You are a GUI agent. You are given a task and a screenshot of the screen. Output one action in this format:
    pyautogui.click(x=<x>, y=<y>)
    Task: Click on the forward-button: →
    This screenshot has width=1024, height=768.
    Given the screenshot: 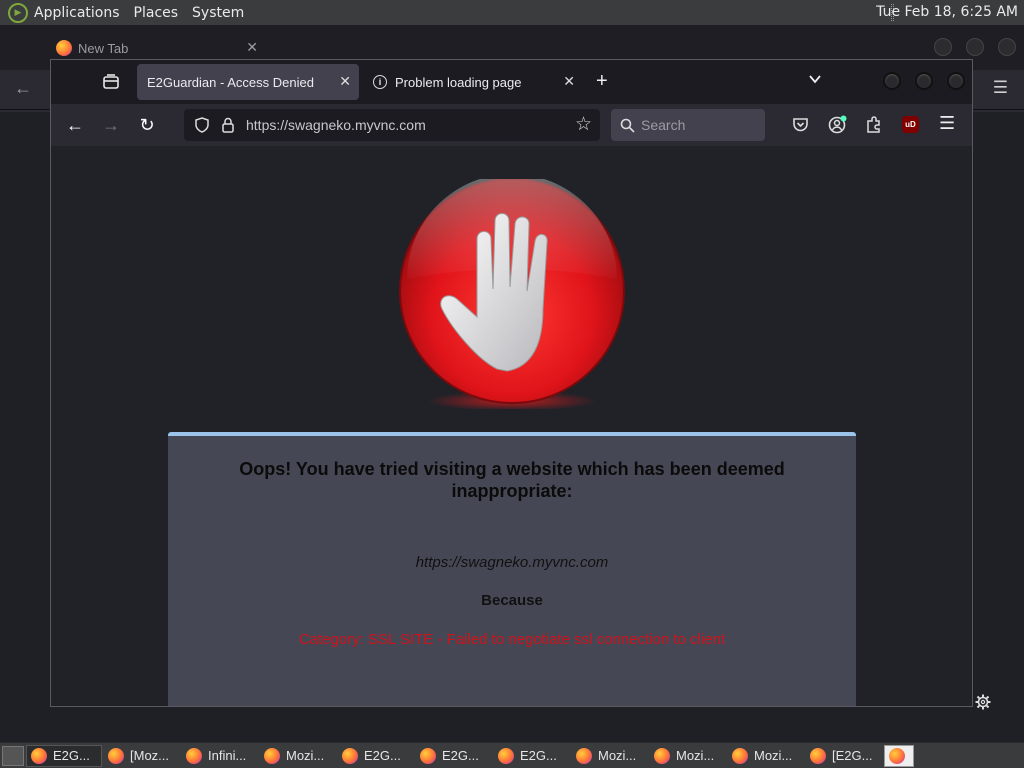 What is the action you would take?
    pyautogui.click(x=111, y=125)
    